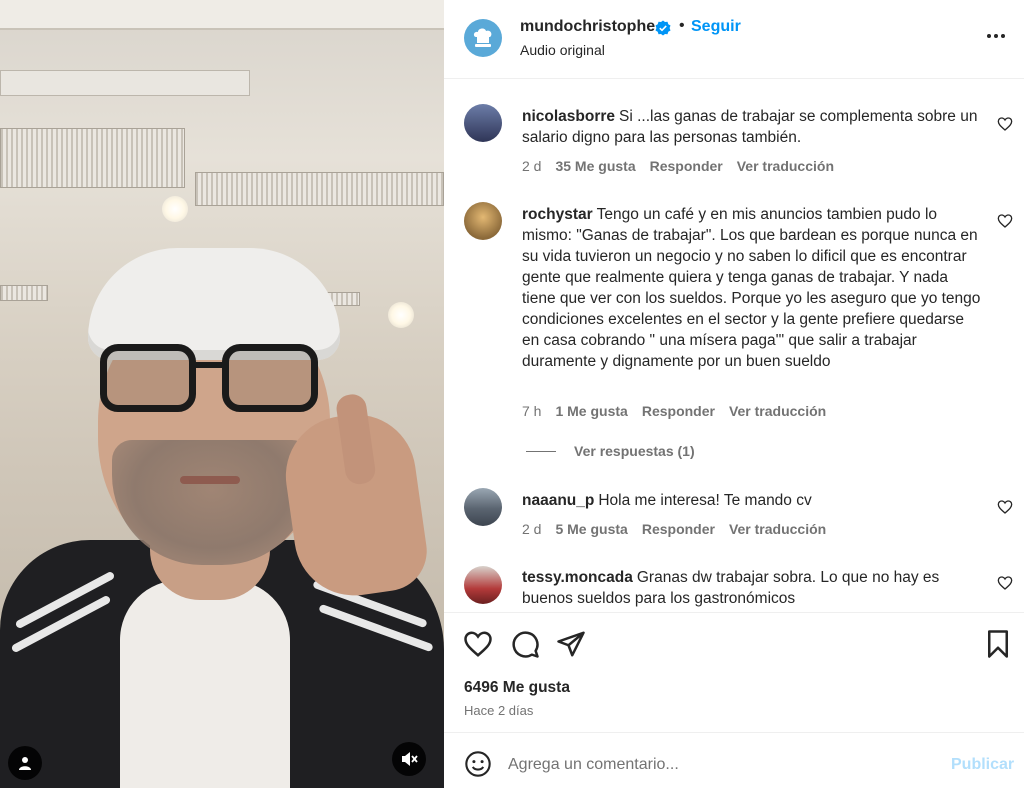  I want to click on mouth, so click(210, 480).